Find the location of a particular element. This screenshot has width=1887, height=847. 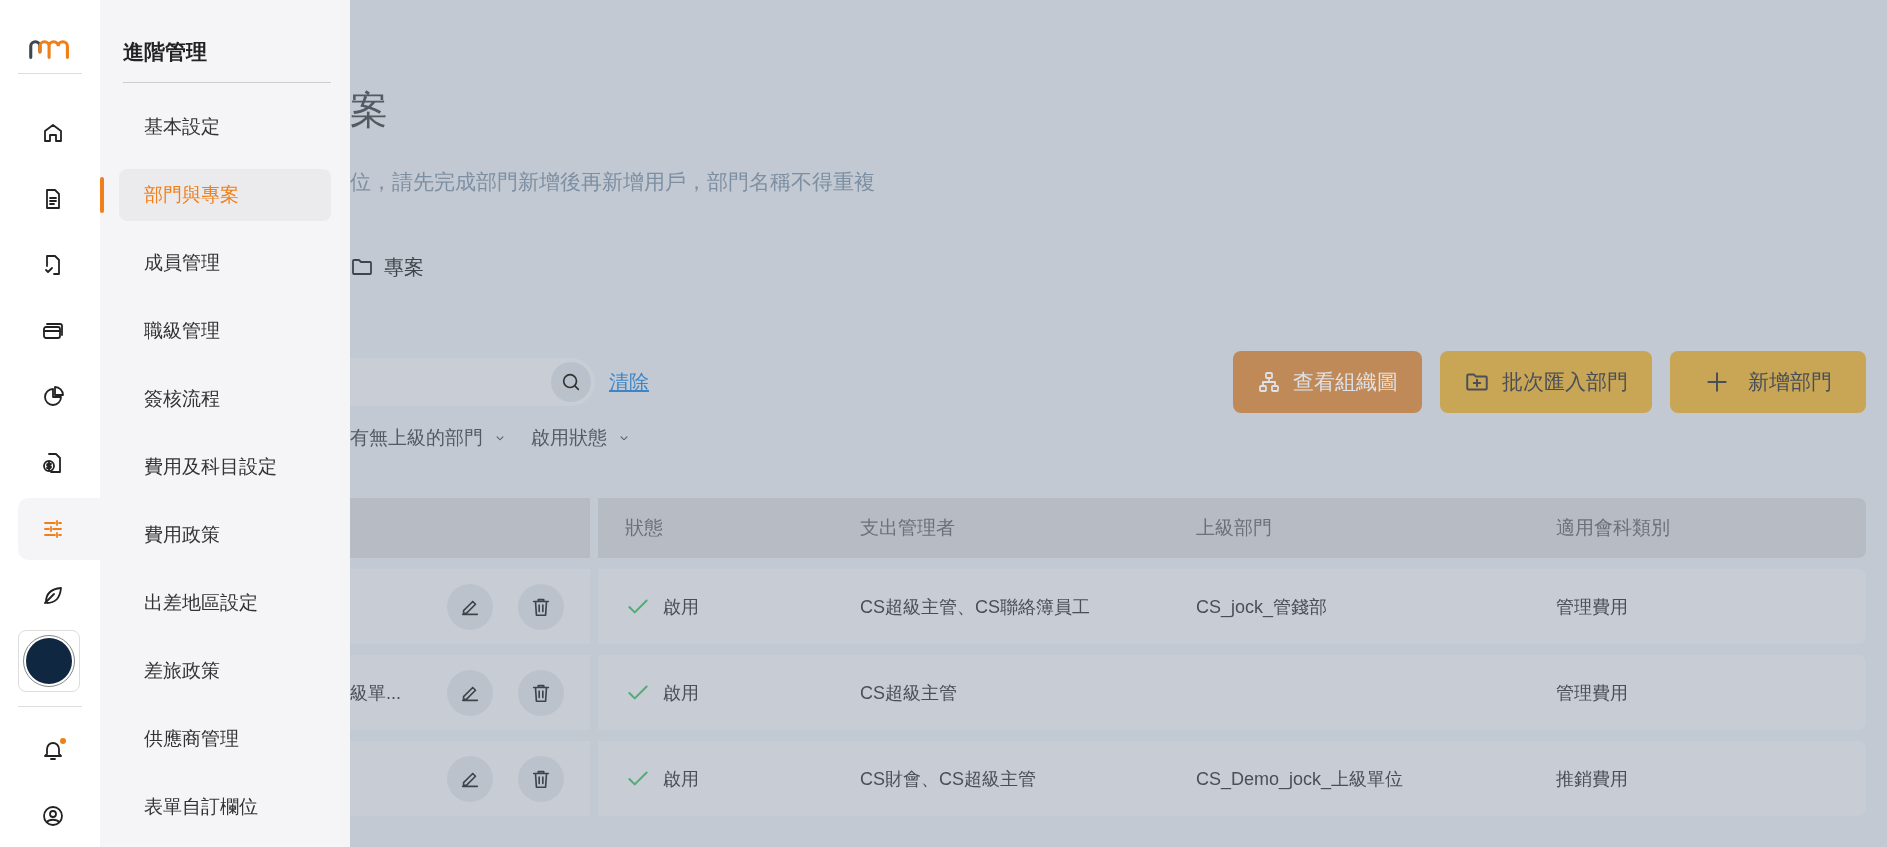

column-header: 狀態 is located at coordinates (644, 528).